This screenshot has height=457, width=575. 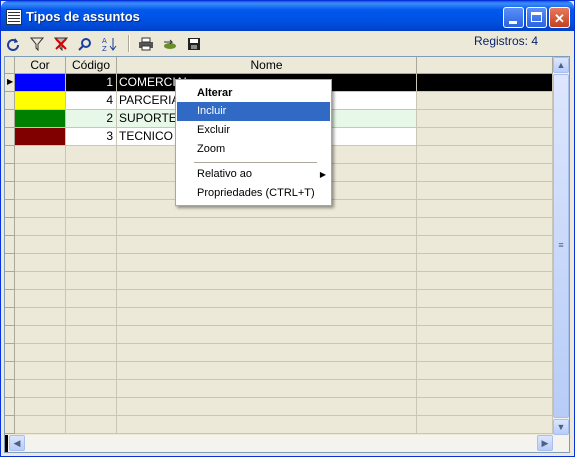 I want to click on sort-button: AZ, so click(x=109, y=43).